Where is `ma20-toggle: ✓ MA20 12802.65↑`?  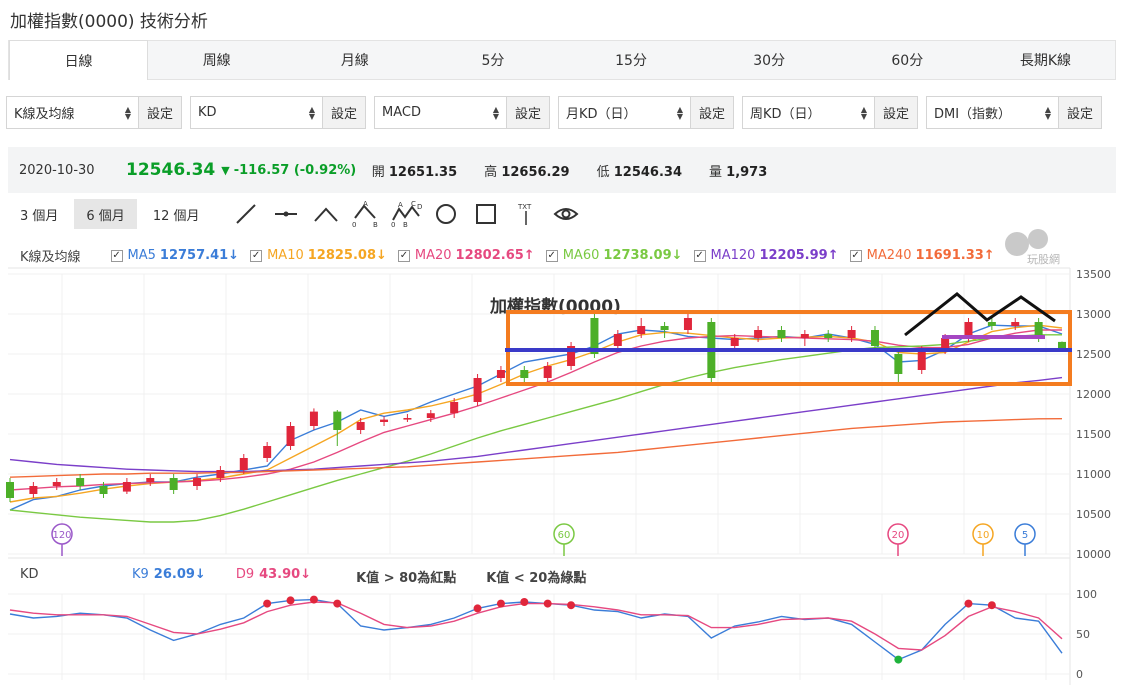
ma20-toggle: ✓ MA20 12802.65↑ is located at coordinates (466, 255).